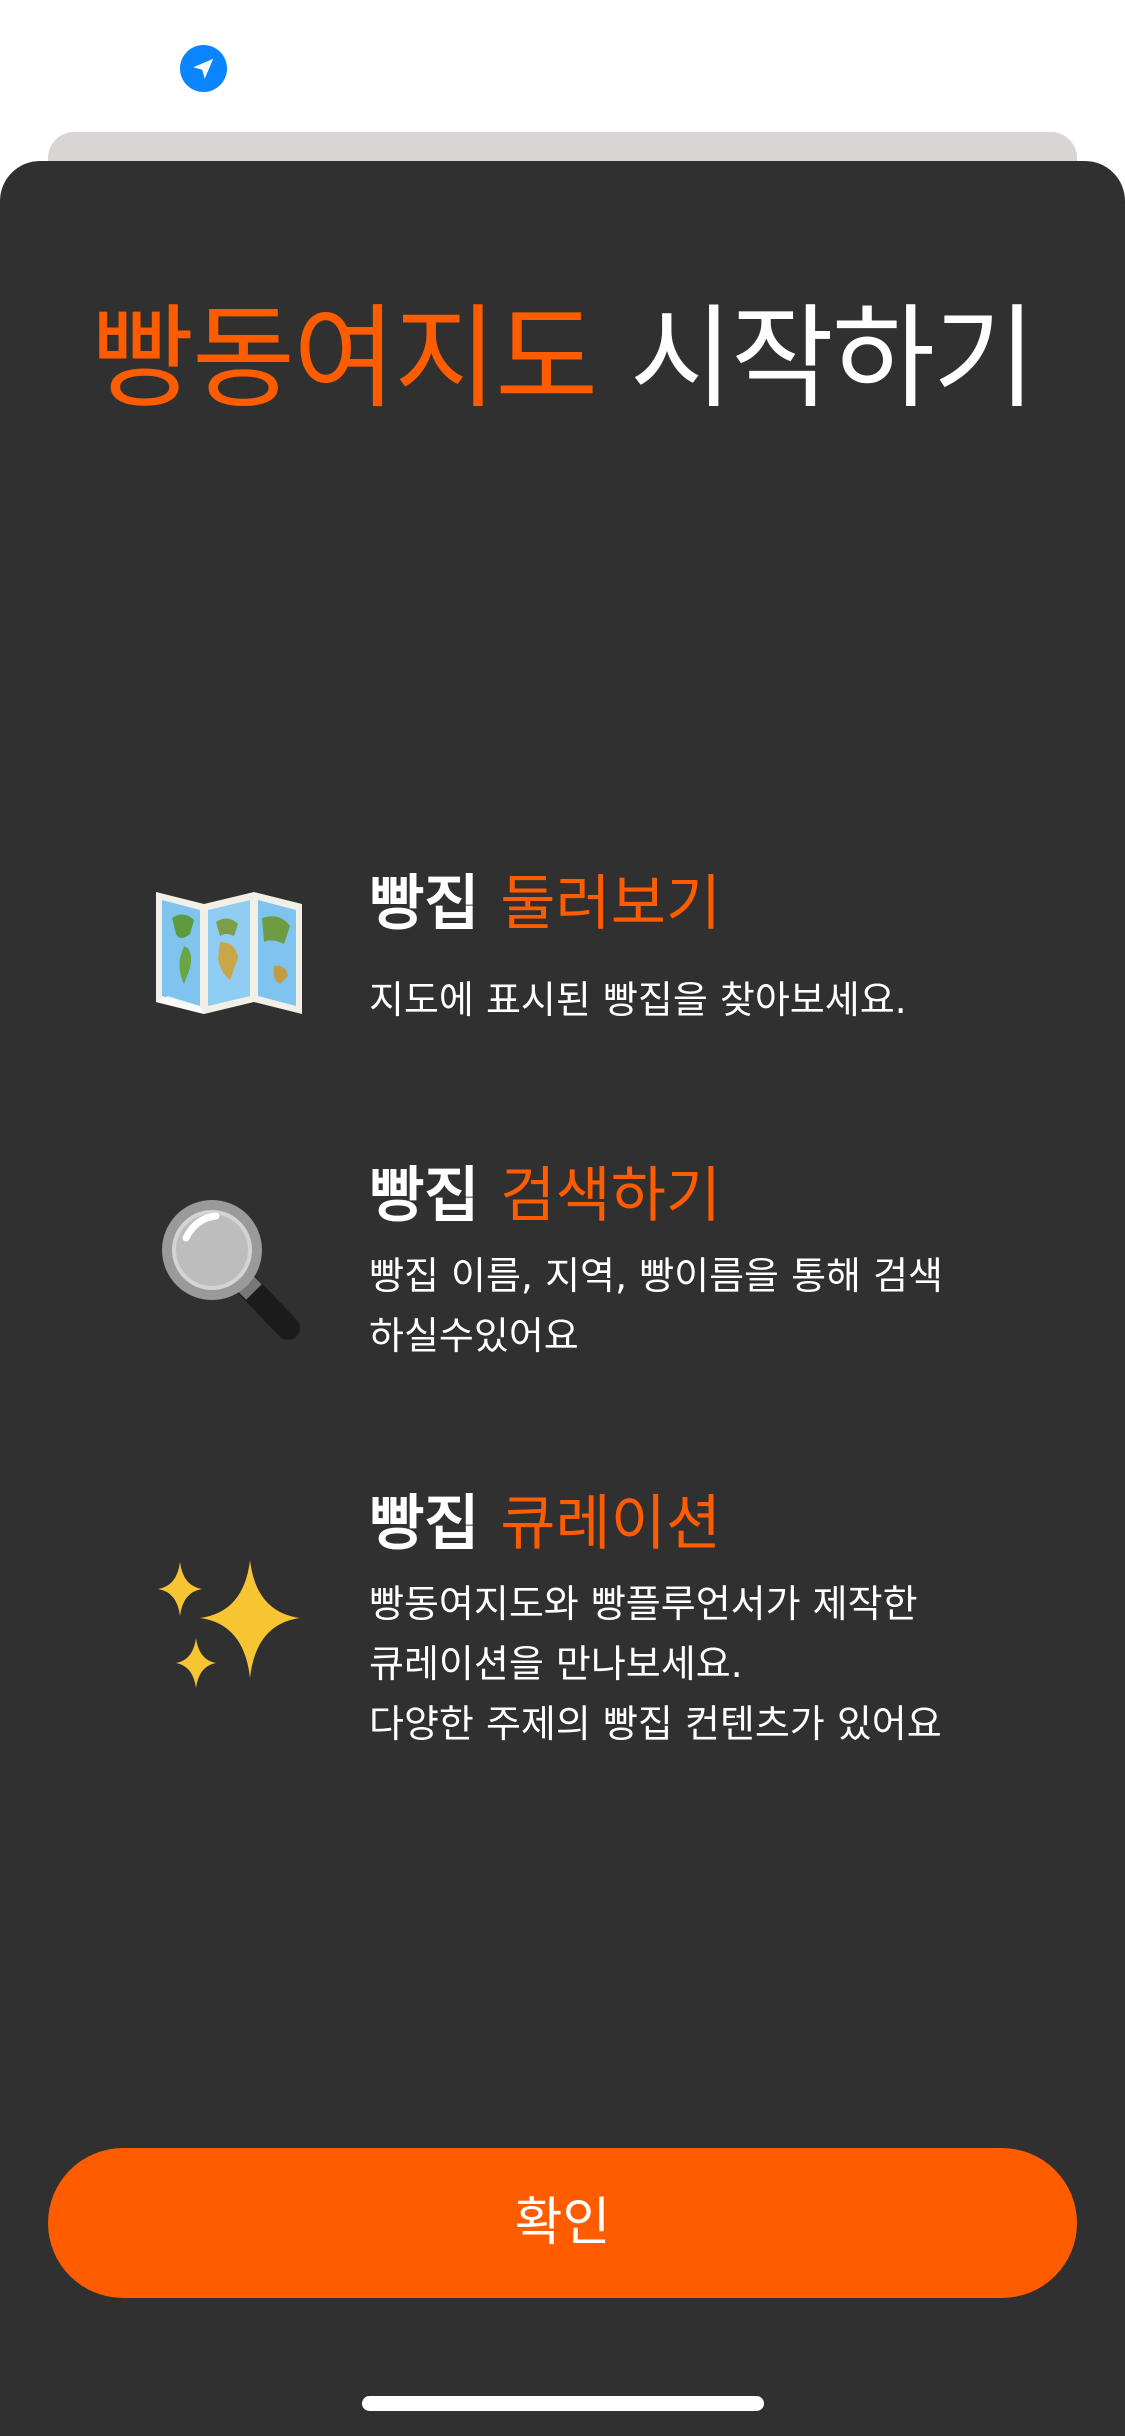 The image size is (1125, 2436). I want to click on feature-heading-accent: 검색하기, so click(611, 1196).